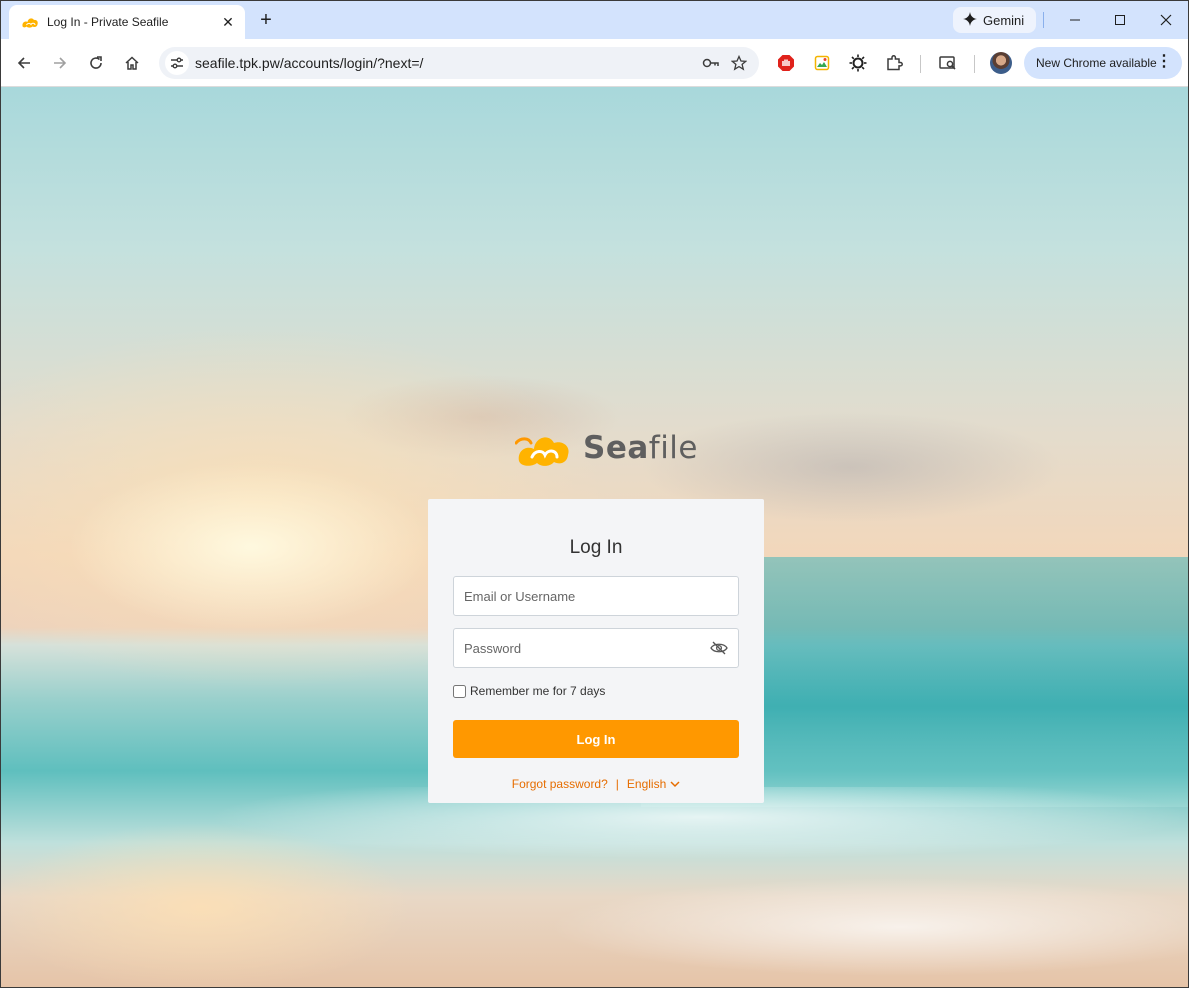 The width and height of the screenshot is (1189, 988). Describe the element at coordinates (646, 784) in the screenshot. I see `language-label: English` at that location.